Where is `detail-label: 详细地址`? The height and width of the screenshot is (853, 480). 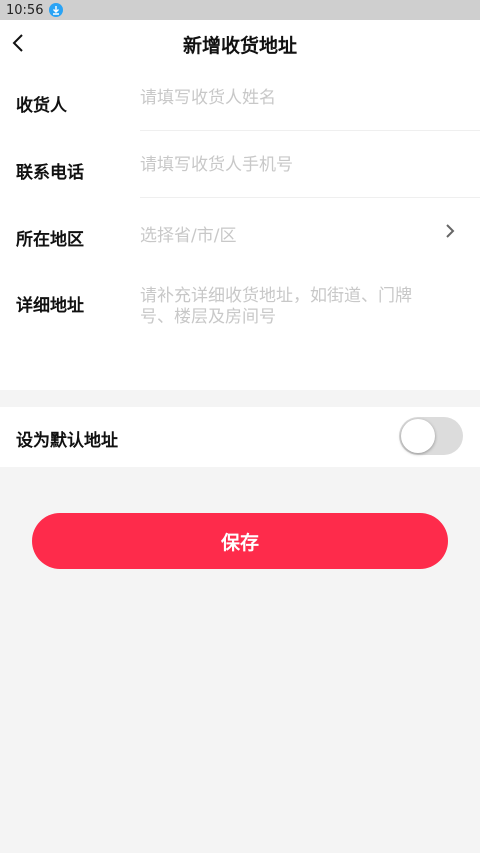 detail-label: 详细地址 is located at coordinates (50, 306).